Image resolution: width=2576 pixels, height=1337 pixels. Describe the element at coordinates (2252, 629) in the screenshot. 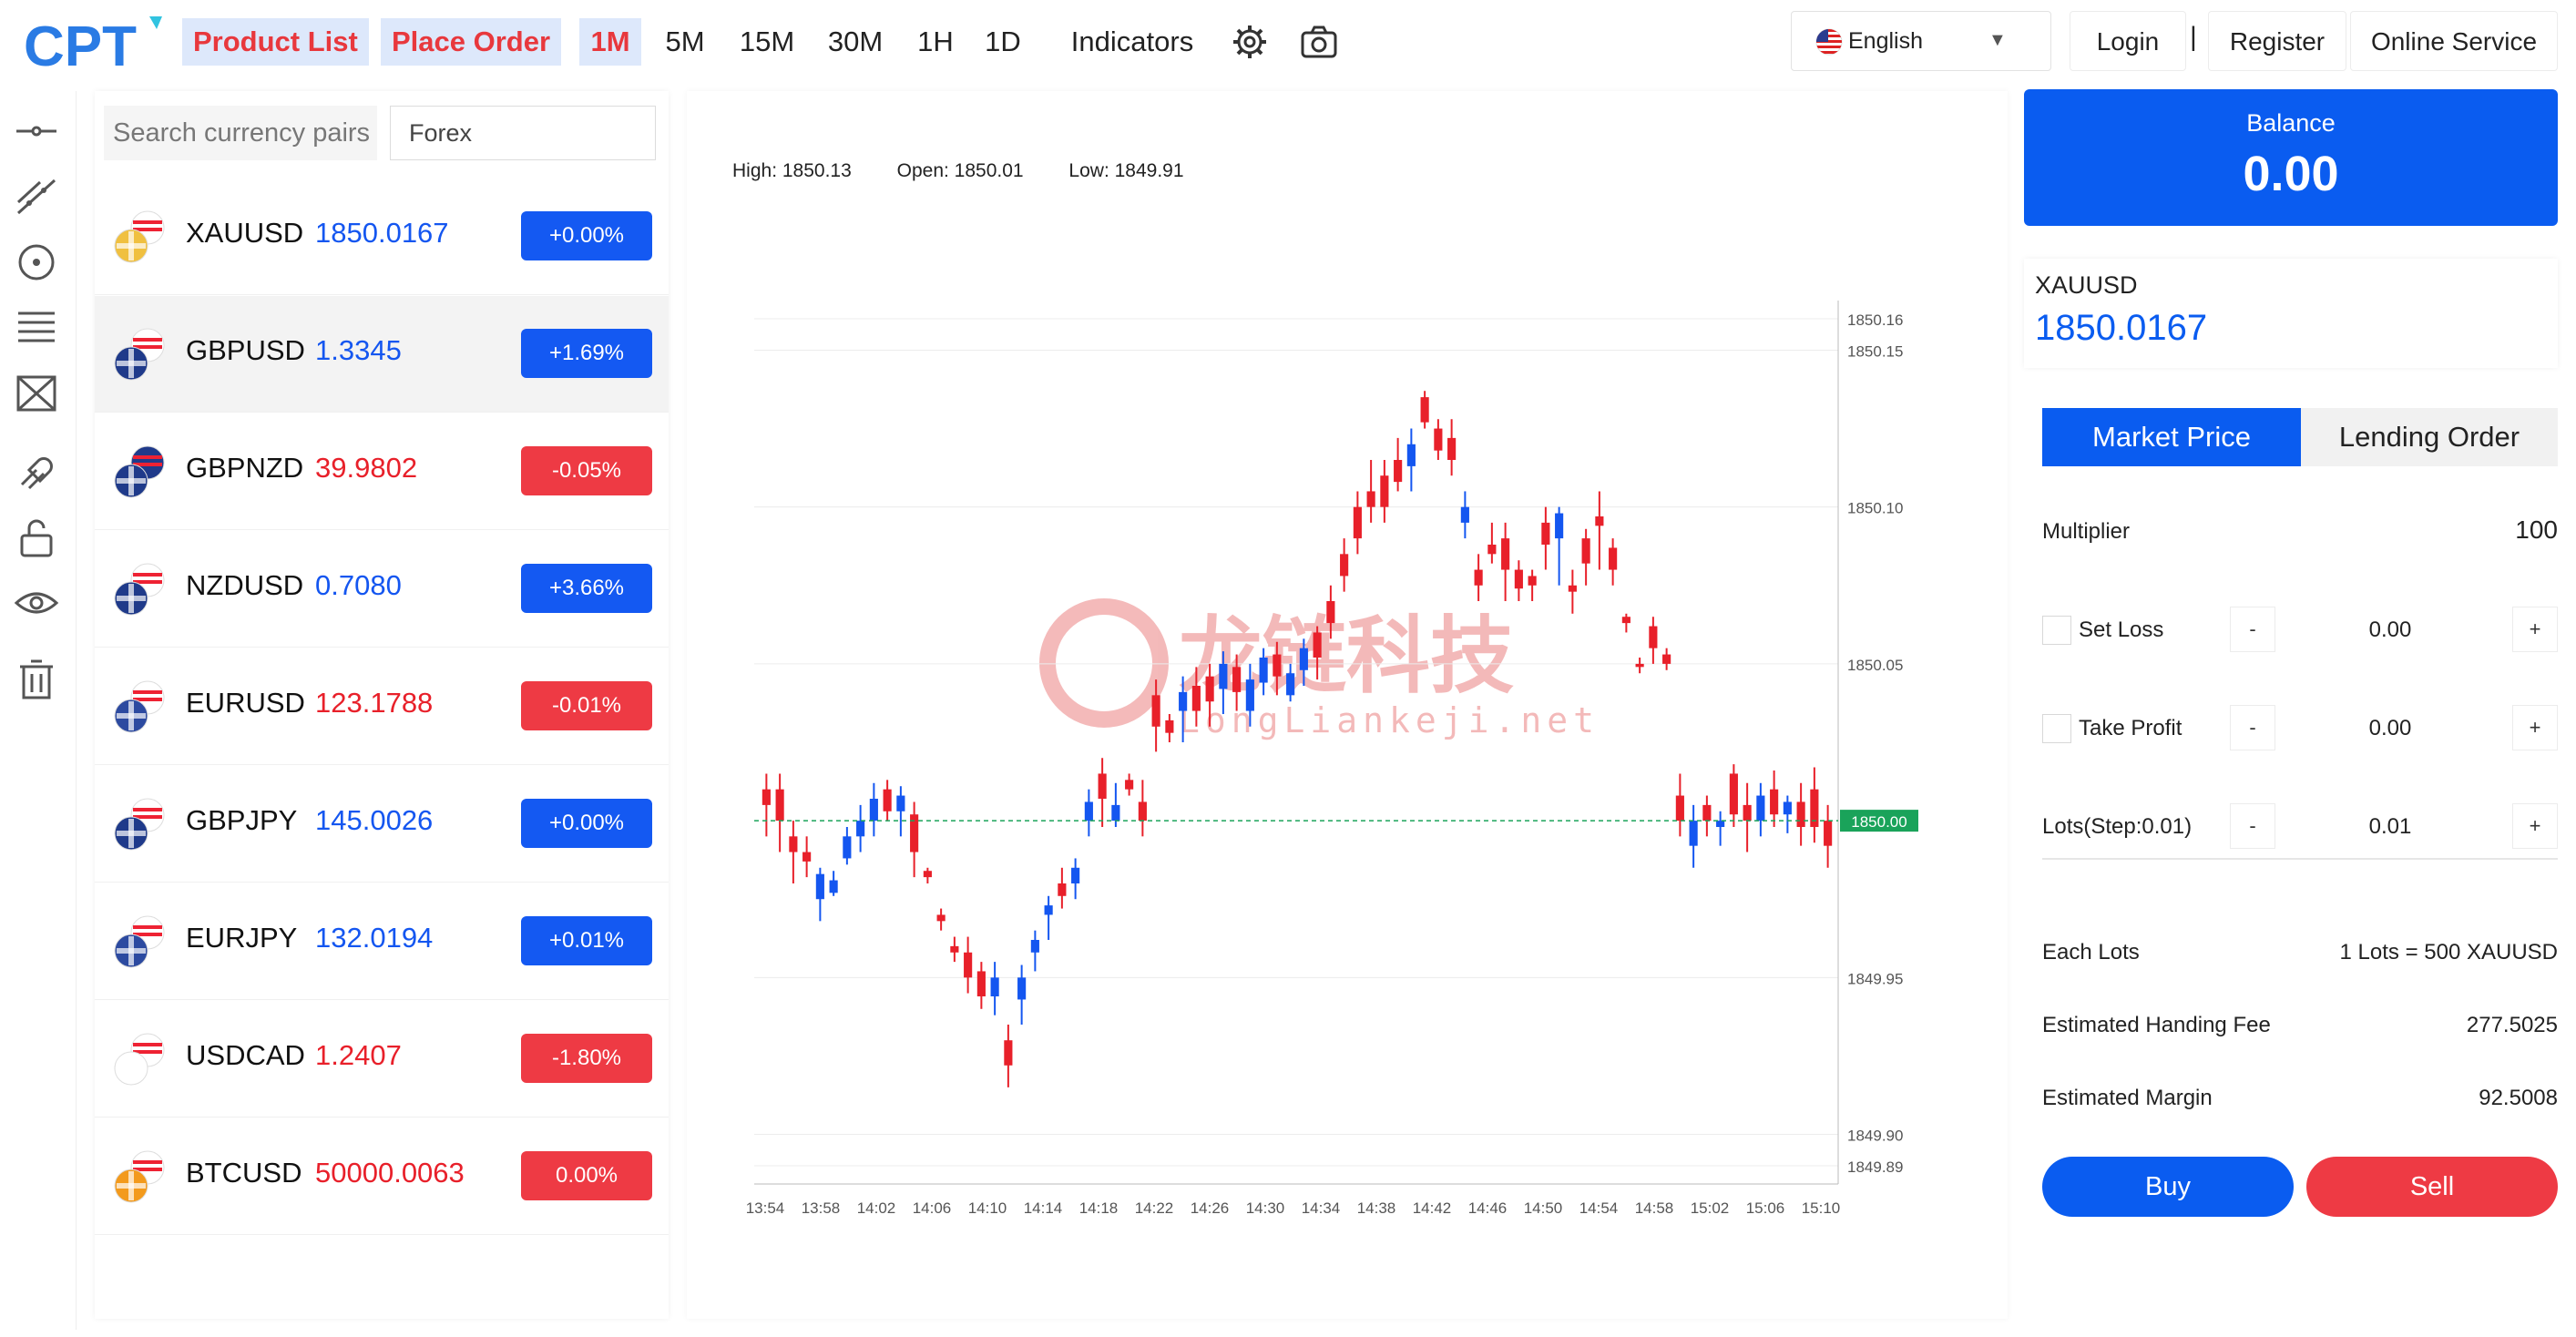

I see `set-loss-minus-button: -` at that location.